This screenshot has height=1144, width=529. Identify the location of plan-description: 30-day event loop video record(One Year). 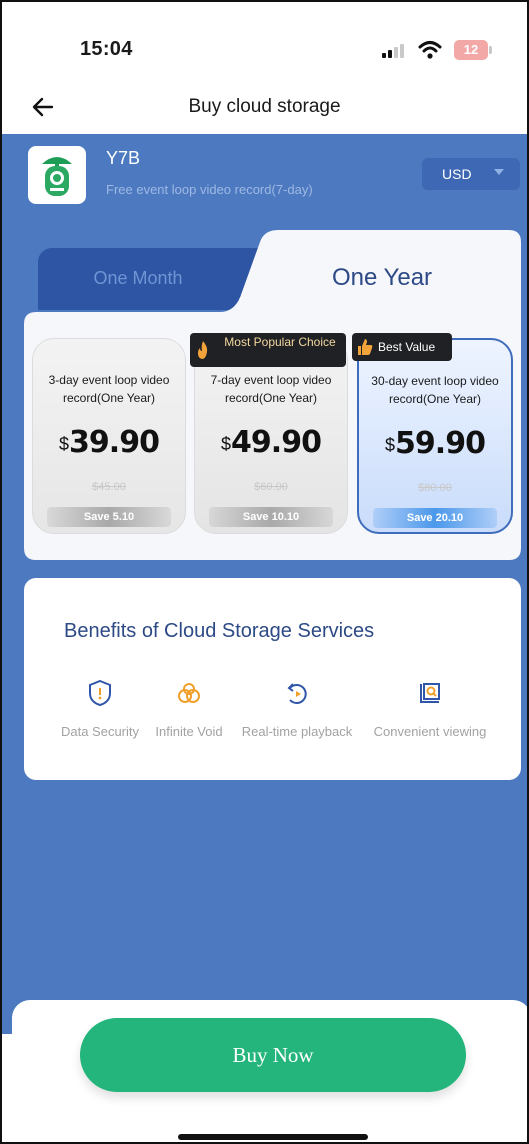
(435, 390).